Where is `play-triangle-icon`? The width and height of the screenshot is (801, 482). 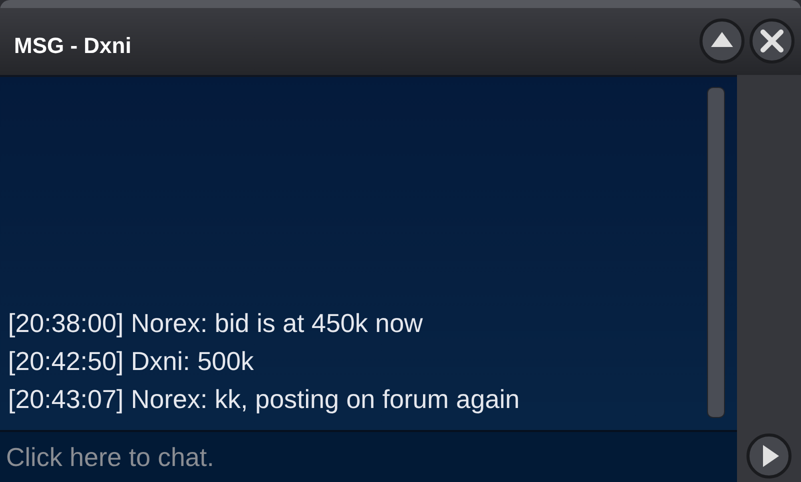
play-triangle-icon is located at coordinates (771, 456).